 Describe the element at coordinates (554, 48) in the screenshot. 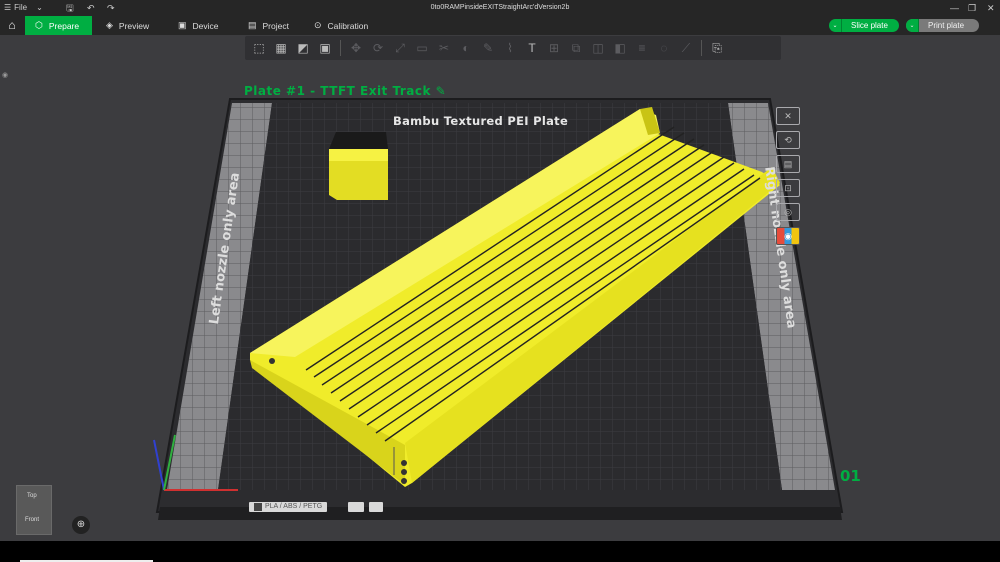

I see `measure-icon: ⊞` at that location.